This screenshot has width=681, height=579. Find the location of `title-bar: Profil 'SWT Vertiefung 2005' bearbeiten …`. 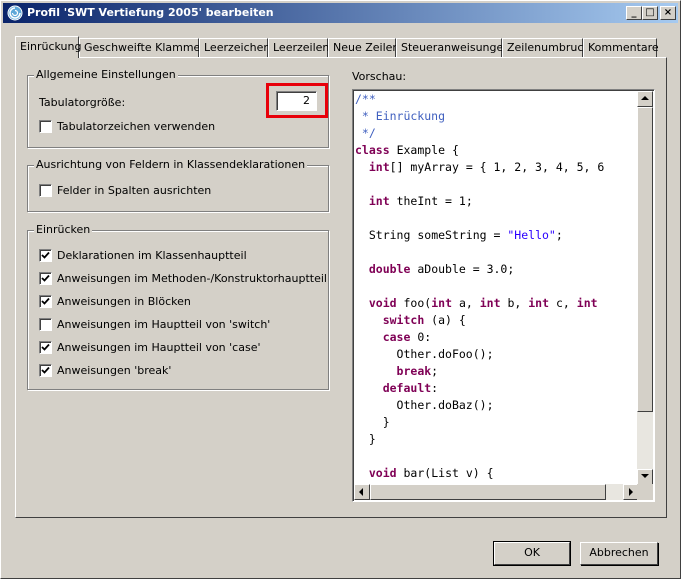

title-bar: Profil 'SWT Vertiefung 2005' bearbeiten … is located at coordinates (340, 13).